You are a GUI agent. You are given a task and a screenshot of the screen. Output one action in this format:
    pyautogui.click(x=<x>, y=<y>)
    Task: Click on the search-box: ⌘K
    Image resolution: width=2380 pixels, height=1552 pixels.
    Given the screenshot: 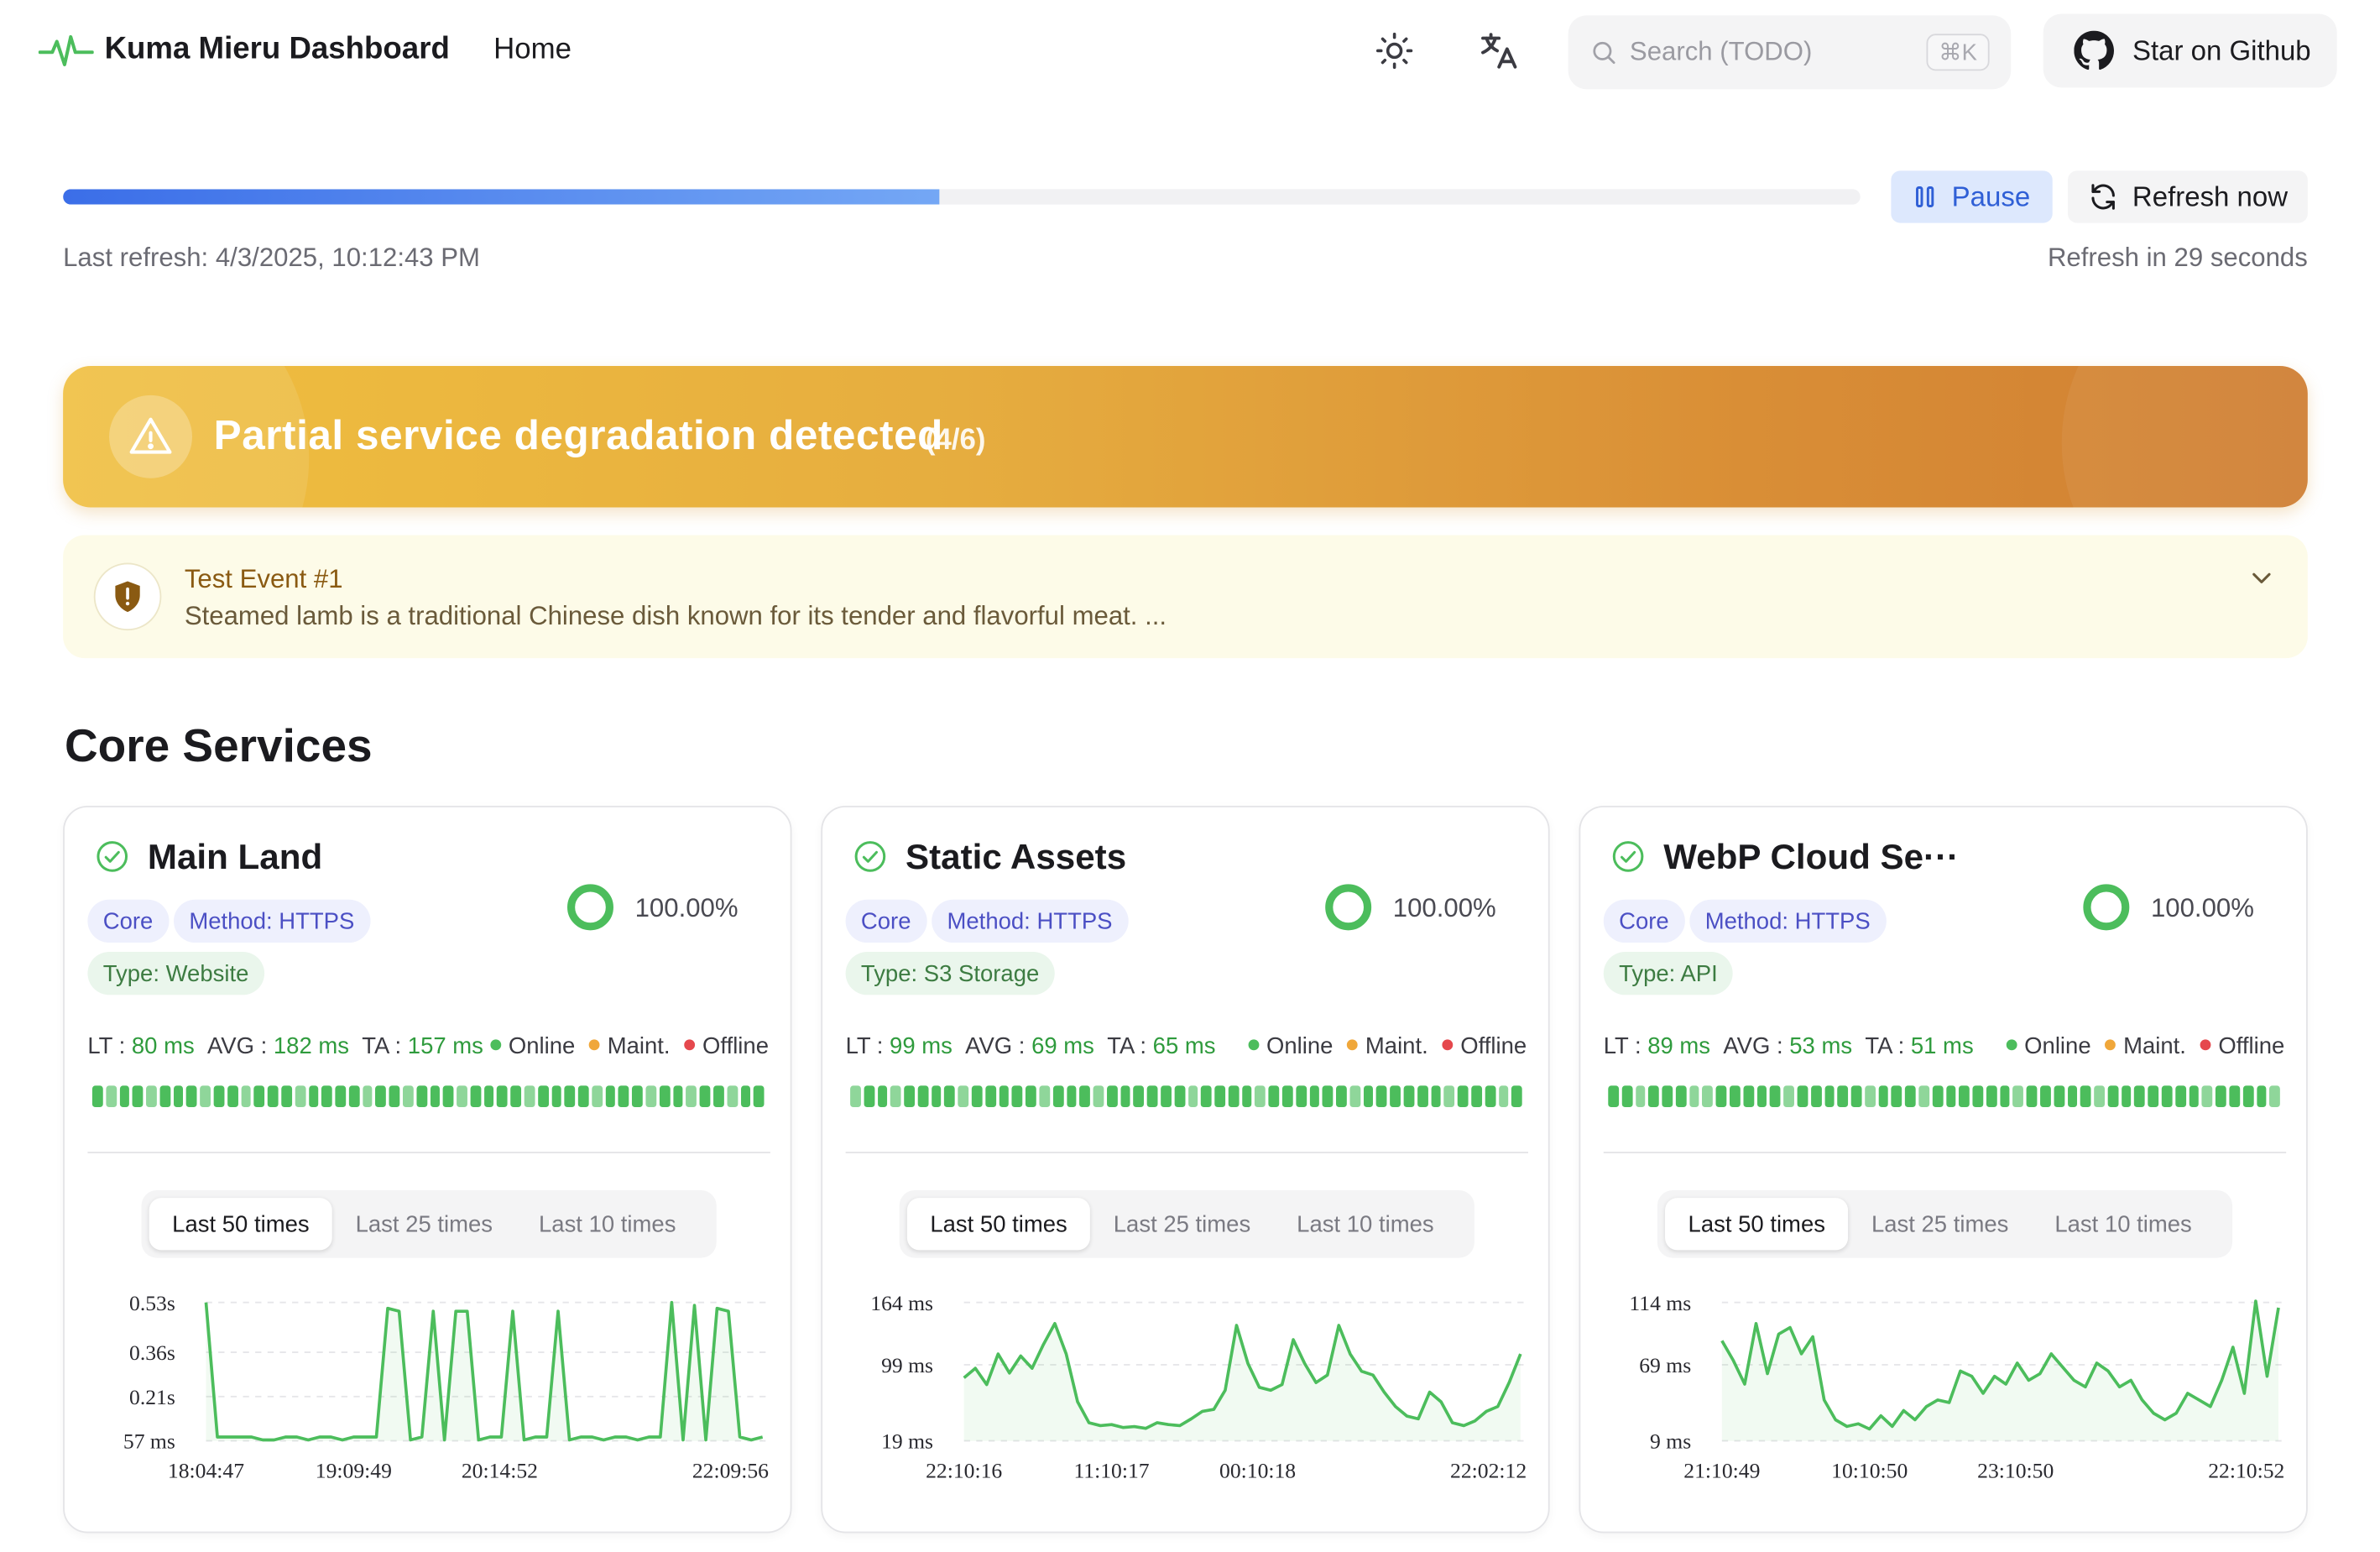 What is the action you would take?
    pyautogui.click(x=1790, y=52)
    